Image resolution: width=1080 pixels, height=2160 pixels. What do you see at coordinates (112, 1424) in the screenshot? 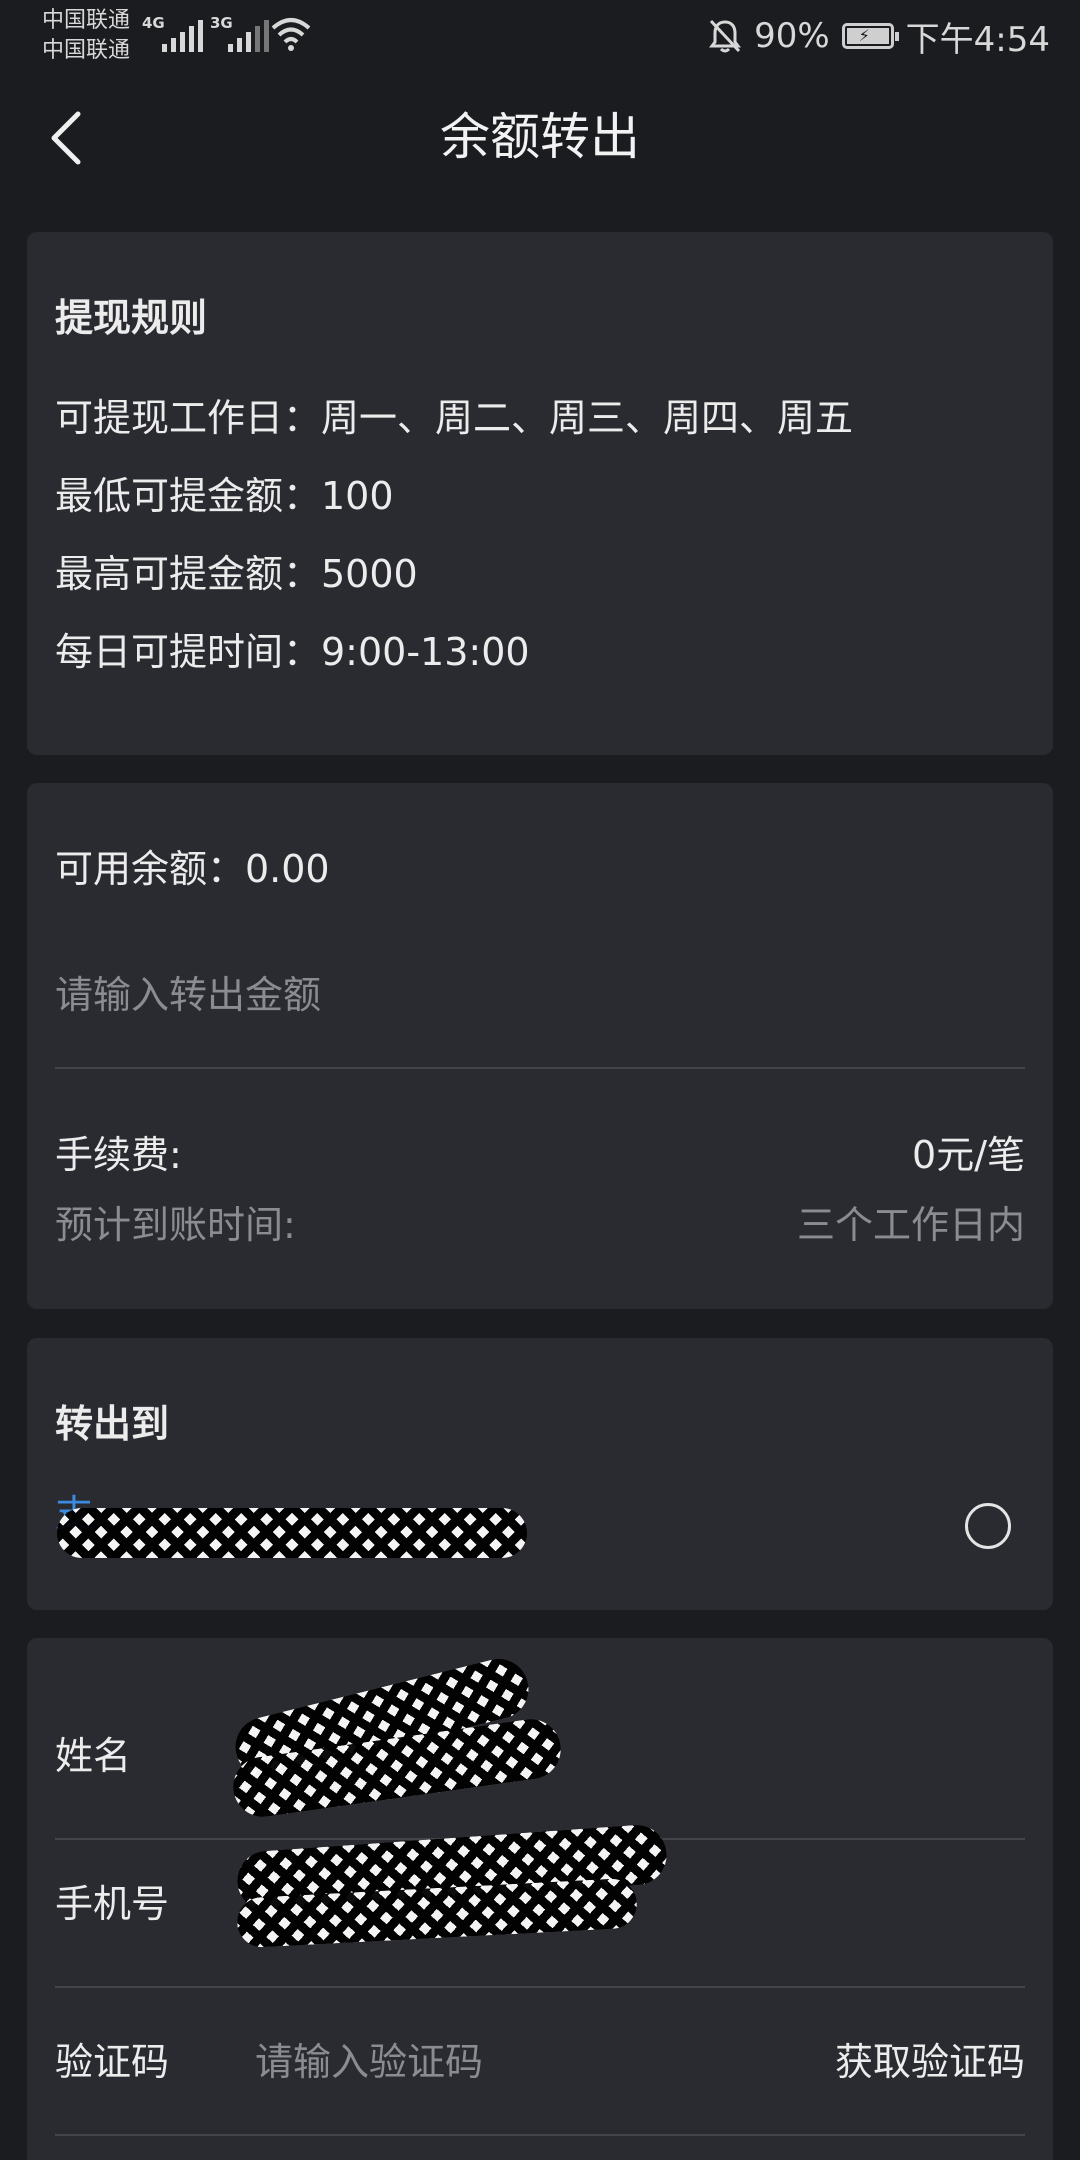
I see `transfer-to-heading: 转出到` at bounding box center [112, 1424].